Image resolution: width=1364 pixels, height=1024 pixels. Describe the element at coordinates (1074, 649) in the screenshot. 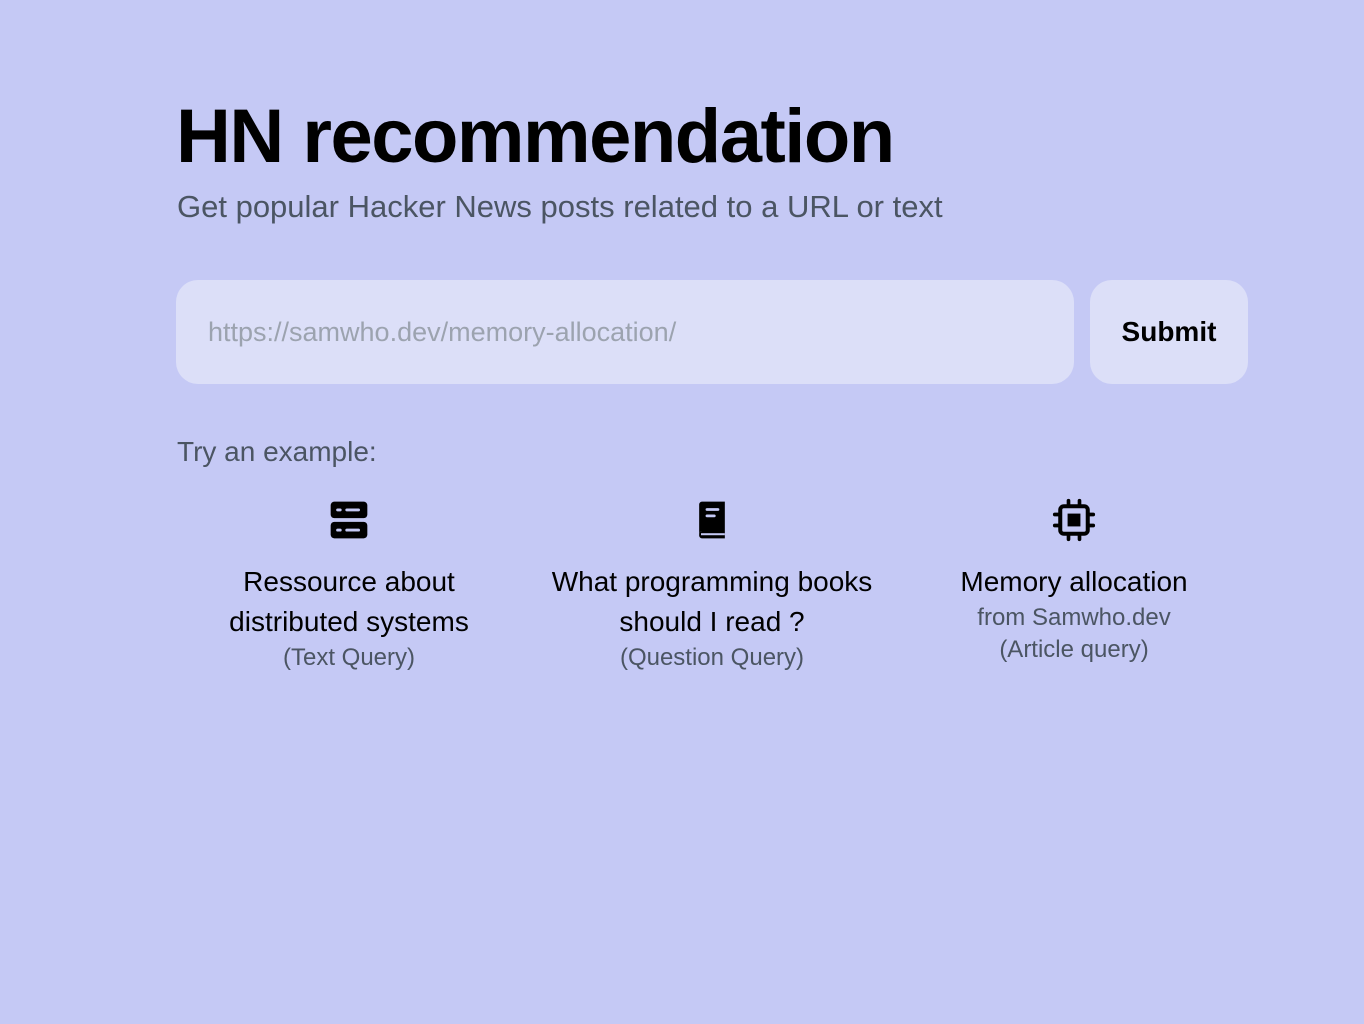

I see `example-query-type: (Article query)` at that location.